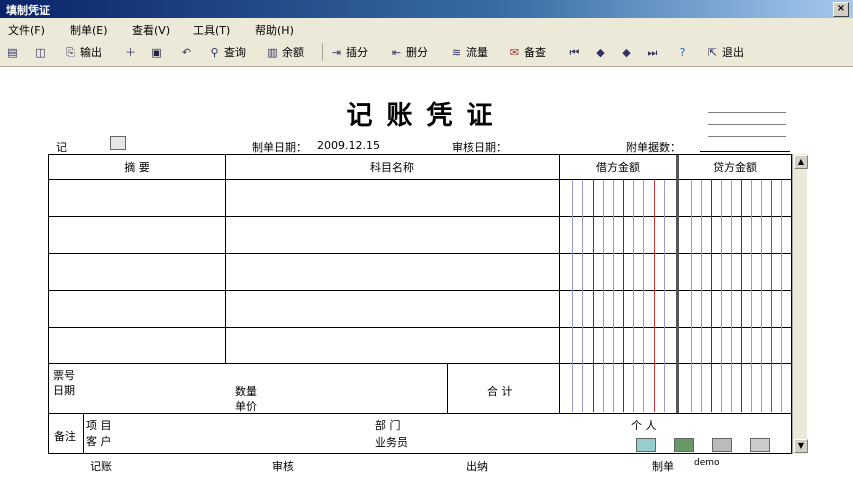 The image size is (853, 483). I want to click on ticket-label: 票号, so click(64, 375).